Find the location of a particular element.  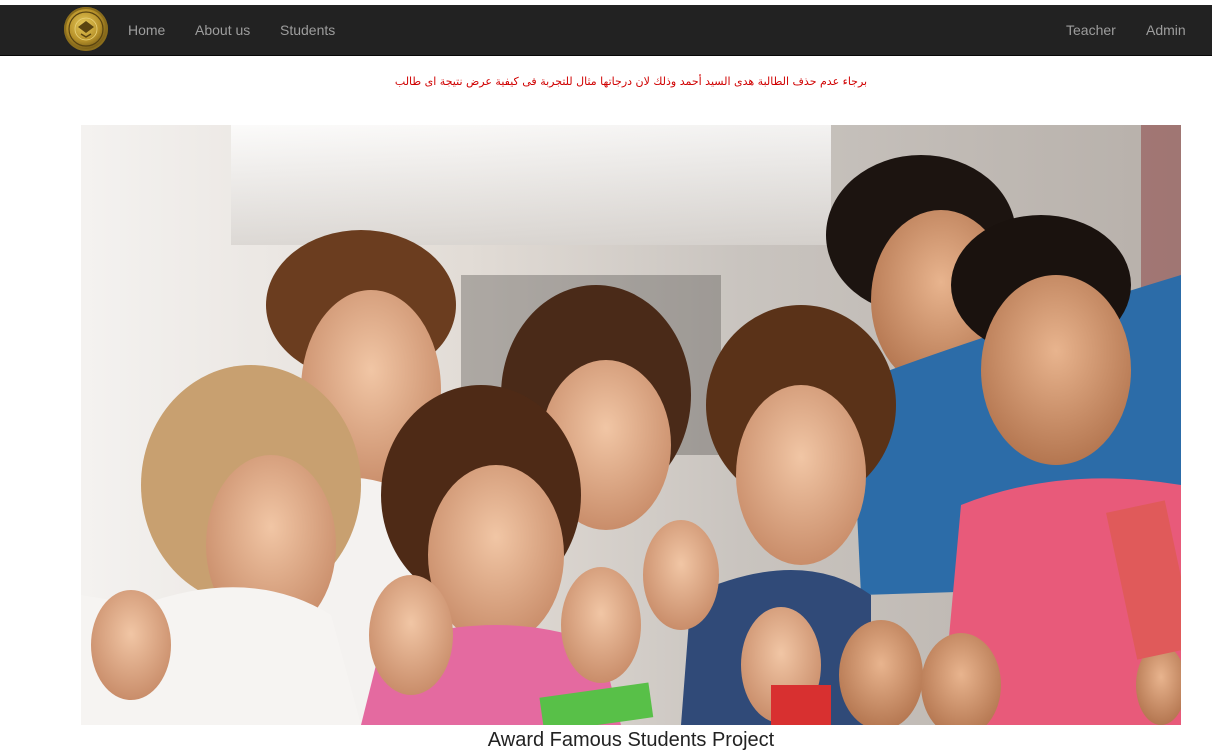

nav-students: Students is located at coordinates (307, 30).